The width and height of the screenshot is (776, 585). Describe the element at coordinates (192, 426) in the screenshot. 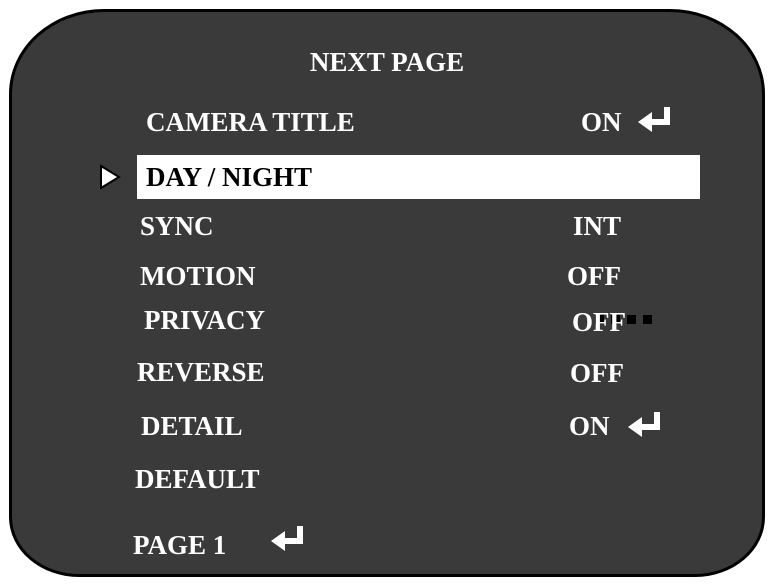

I see `menu-item-detail: DETAIL` at that location.